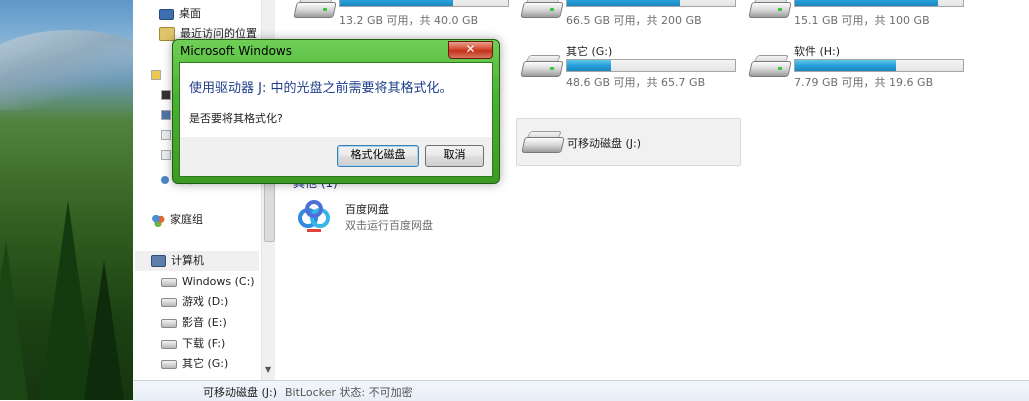 This screenshot has height=401, width=1029. What do you see at coordinates (409, 20) in the screenshot?
I see `drive-stats: 13.2 GB 可用，共 40.0 GB` at bounding box center [409, 20].